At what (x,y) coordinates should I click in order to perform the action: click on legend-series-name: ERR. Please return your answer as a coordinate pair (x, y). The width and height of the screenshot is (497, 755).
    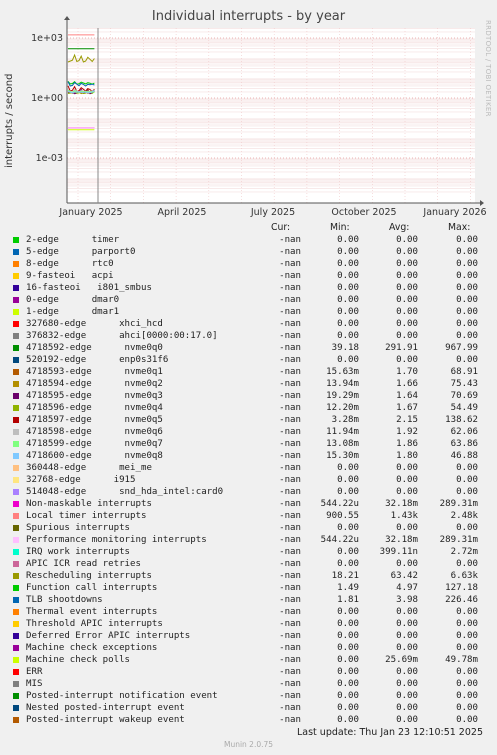
    Looking at the image, I should click on (34, 672).